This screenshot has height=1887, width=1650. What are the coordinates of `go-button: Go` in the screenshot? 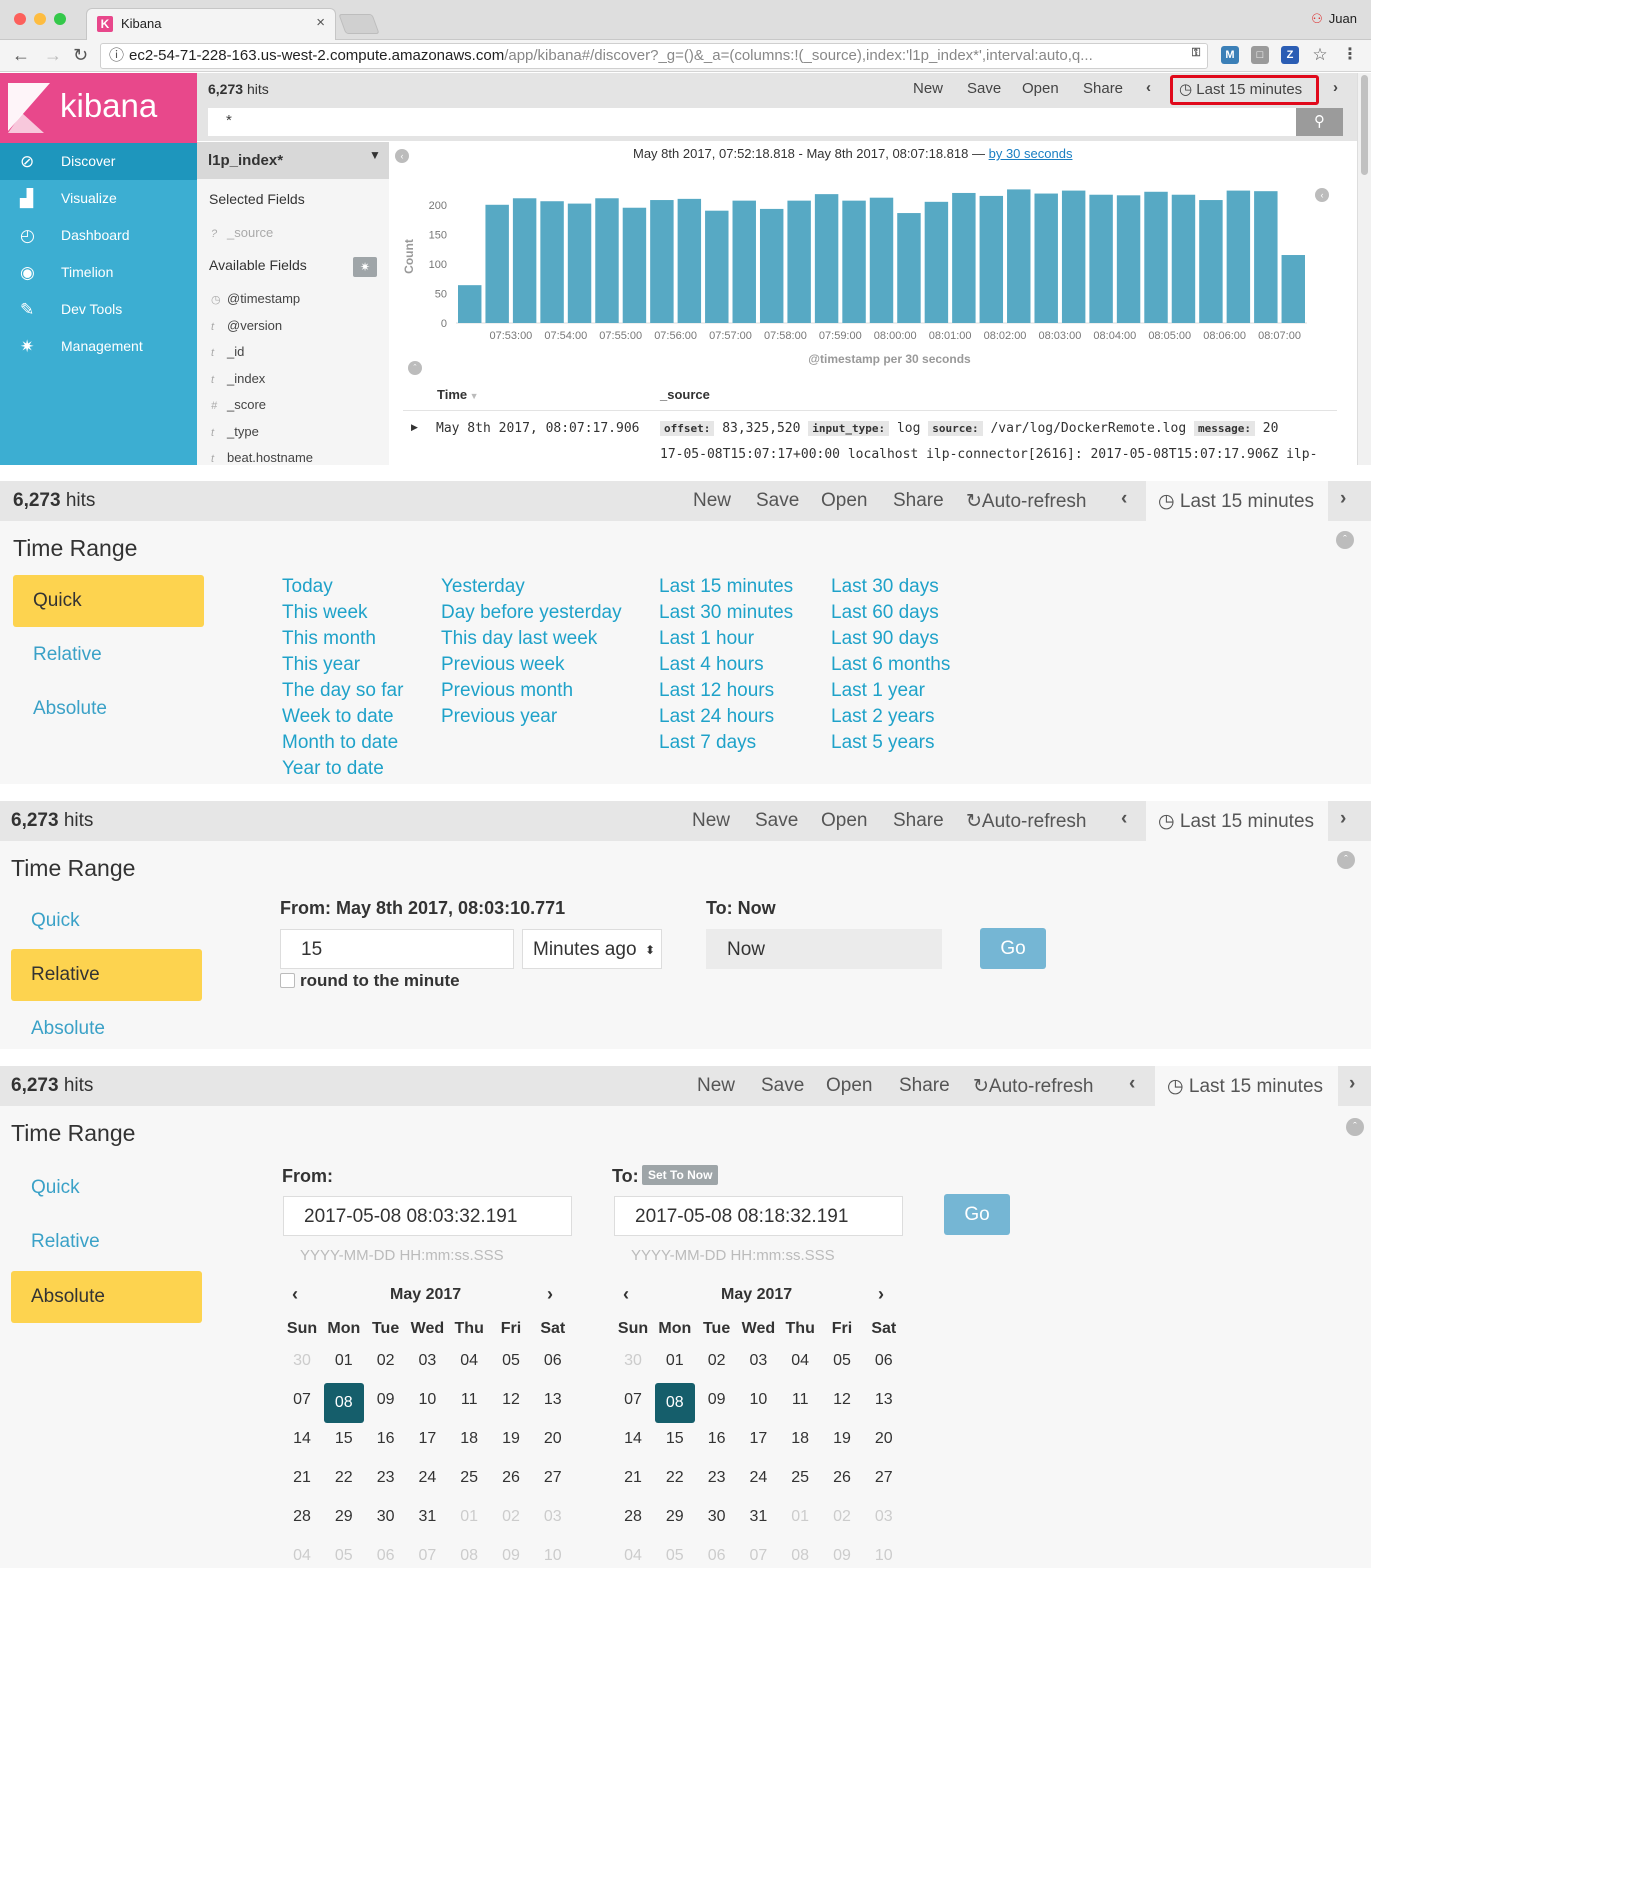 It's located at (1013, 948).